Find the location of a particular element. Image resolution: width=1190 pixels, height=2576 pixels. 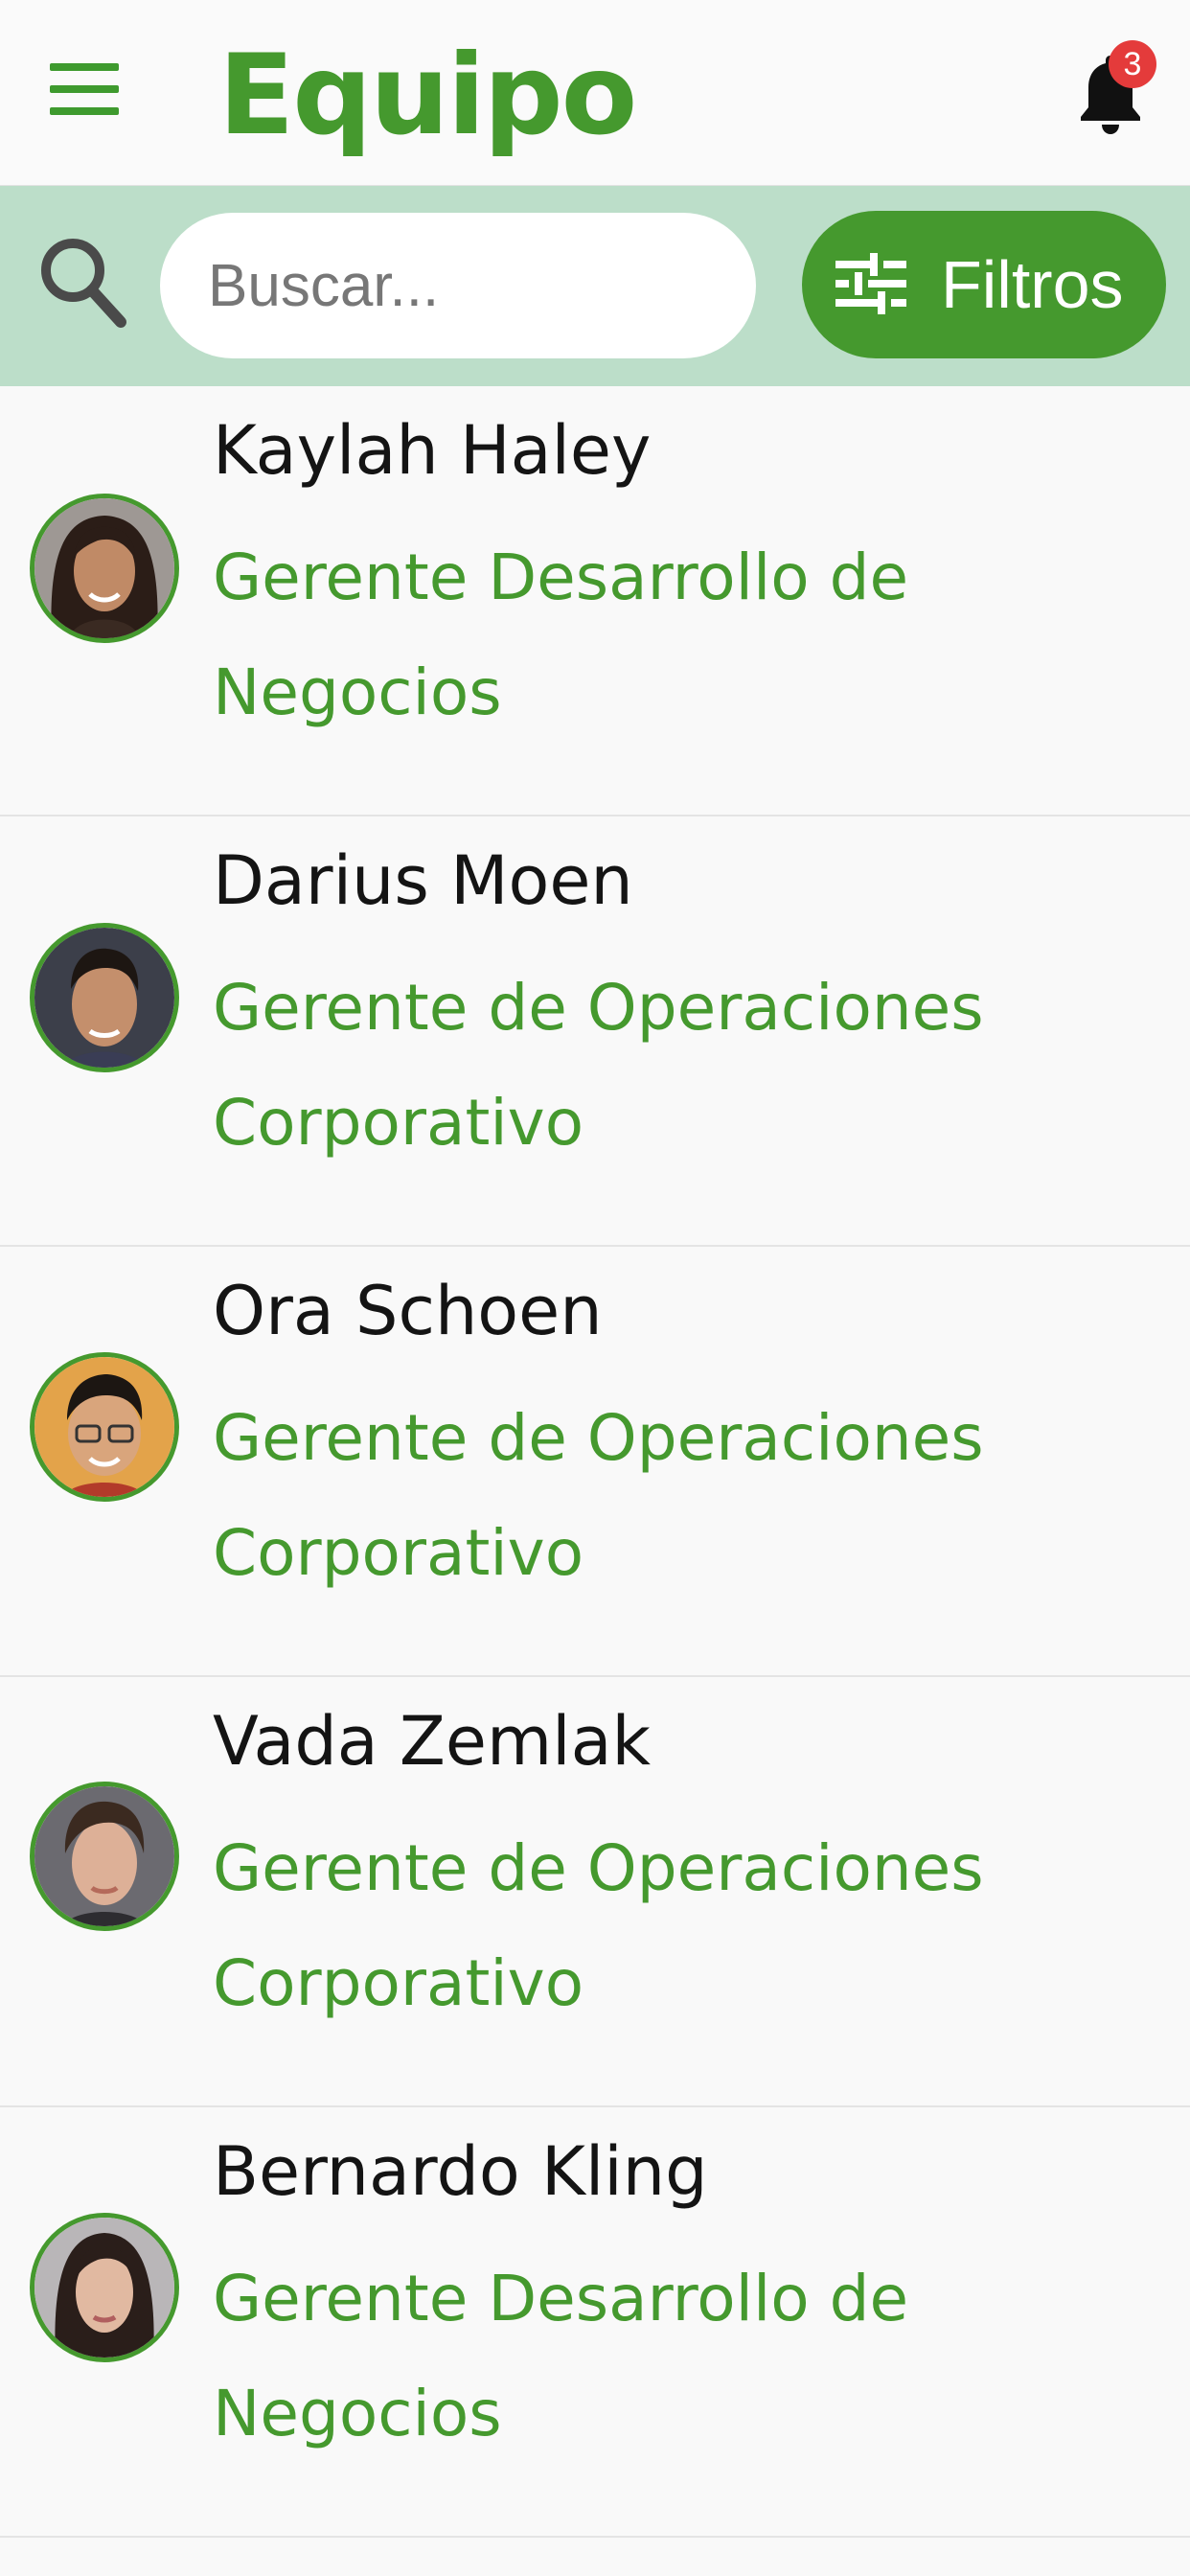

member-name: Kaylah Haley is located at coordinates (433, 450).